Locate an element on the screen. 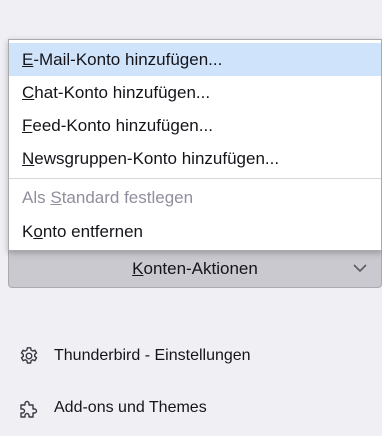  account-actions-button: Konten-Aktionen is located at coordinates (195, 269).